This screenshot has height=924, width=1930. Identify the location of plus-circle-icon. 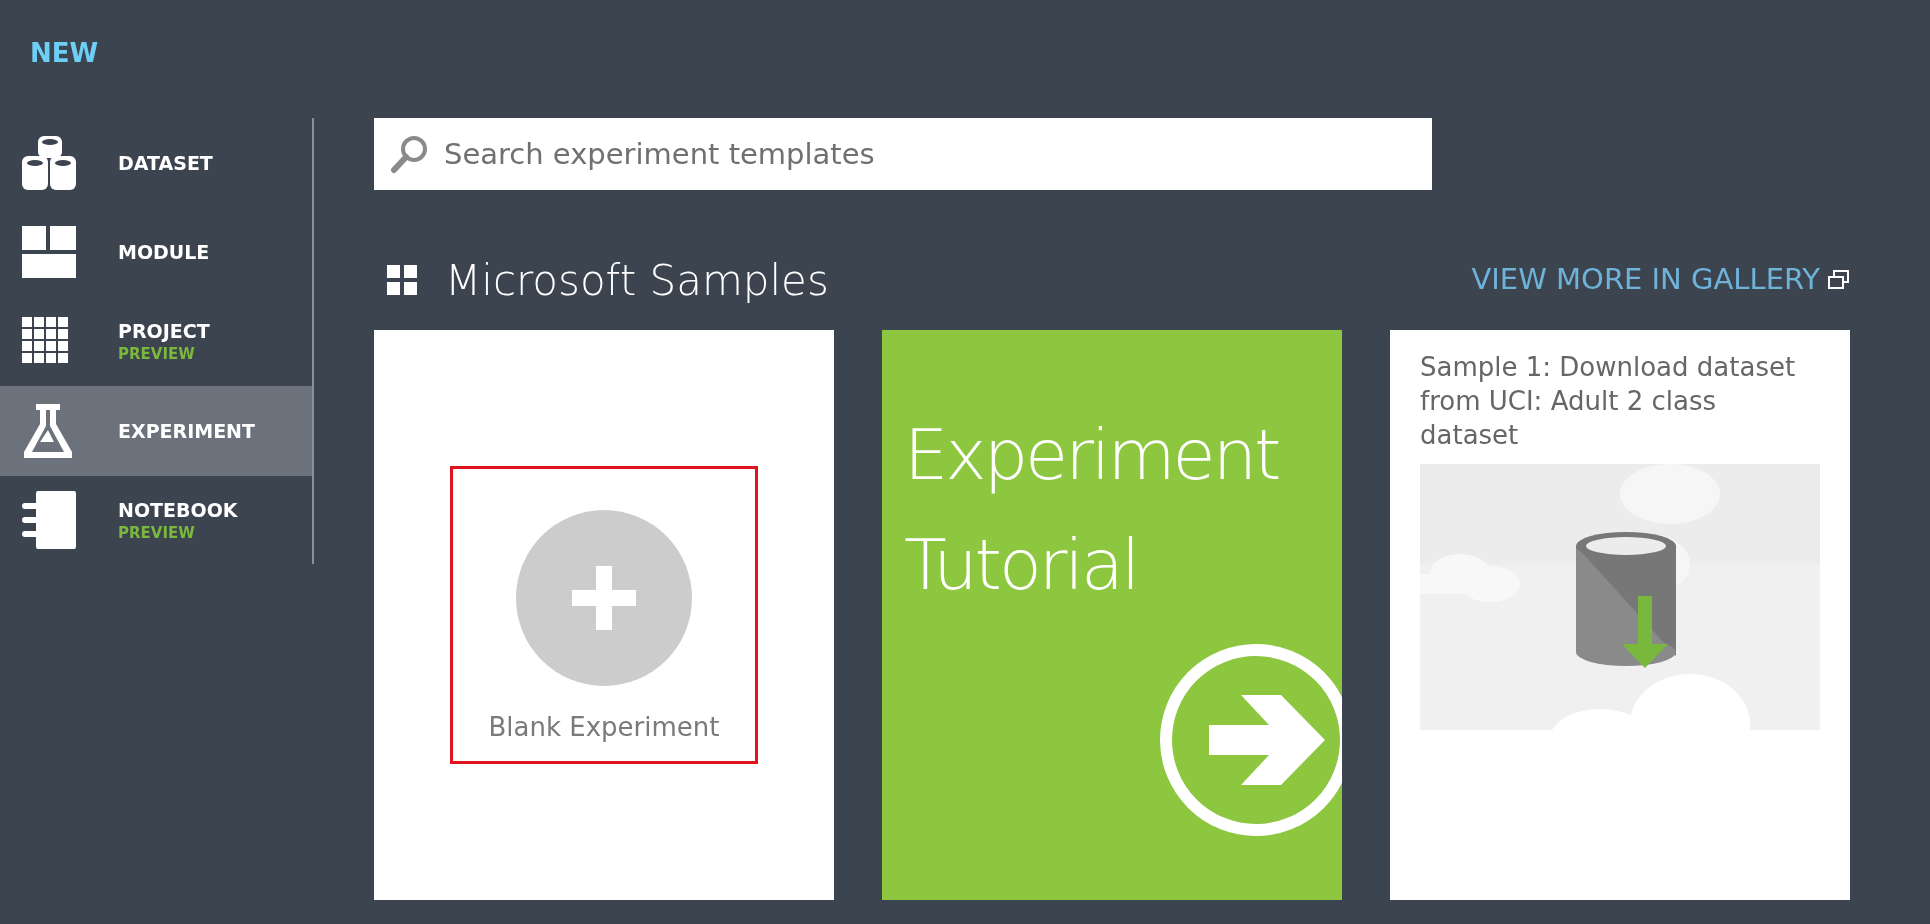
(604, 598).